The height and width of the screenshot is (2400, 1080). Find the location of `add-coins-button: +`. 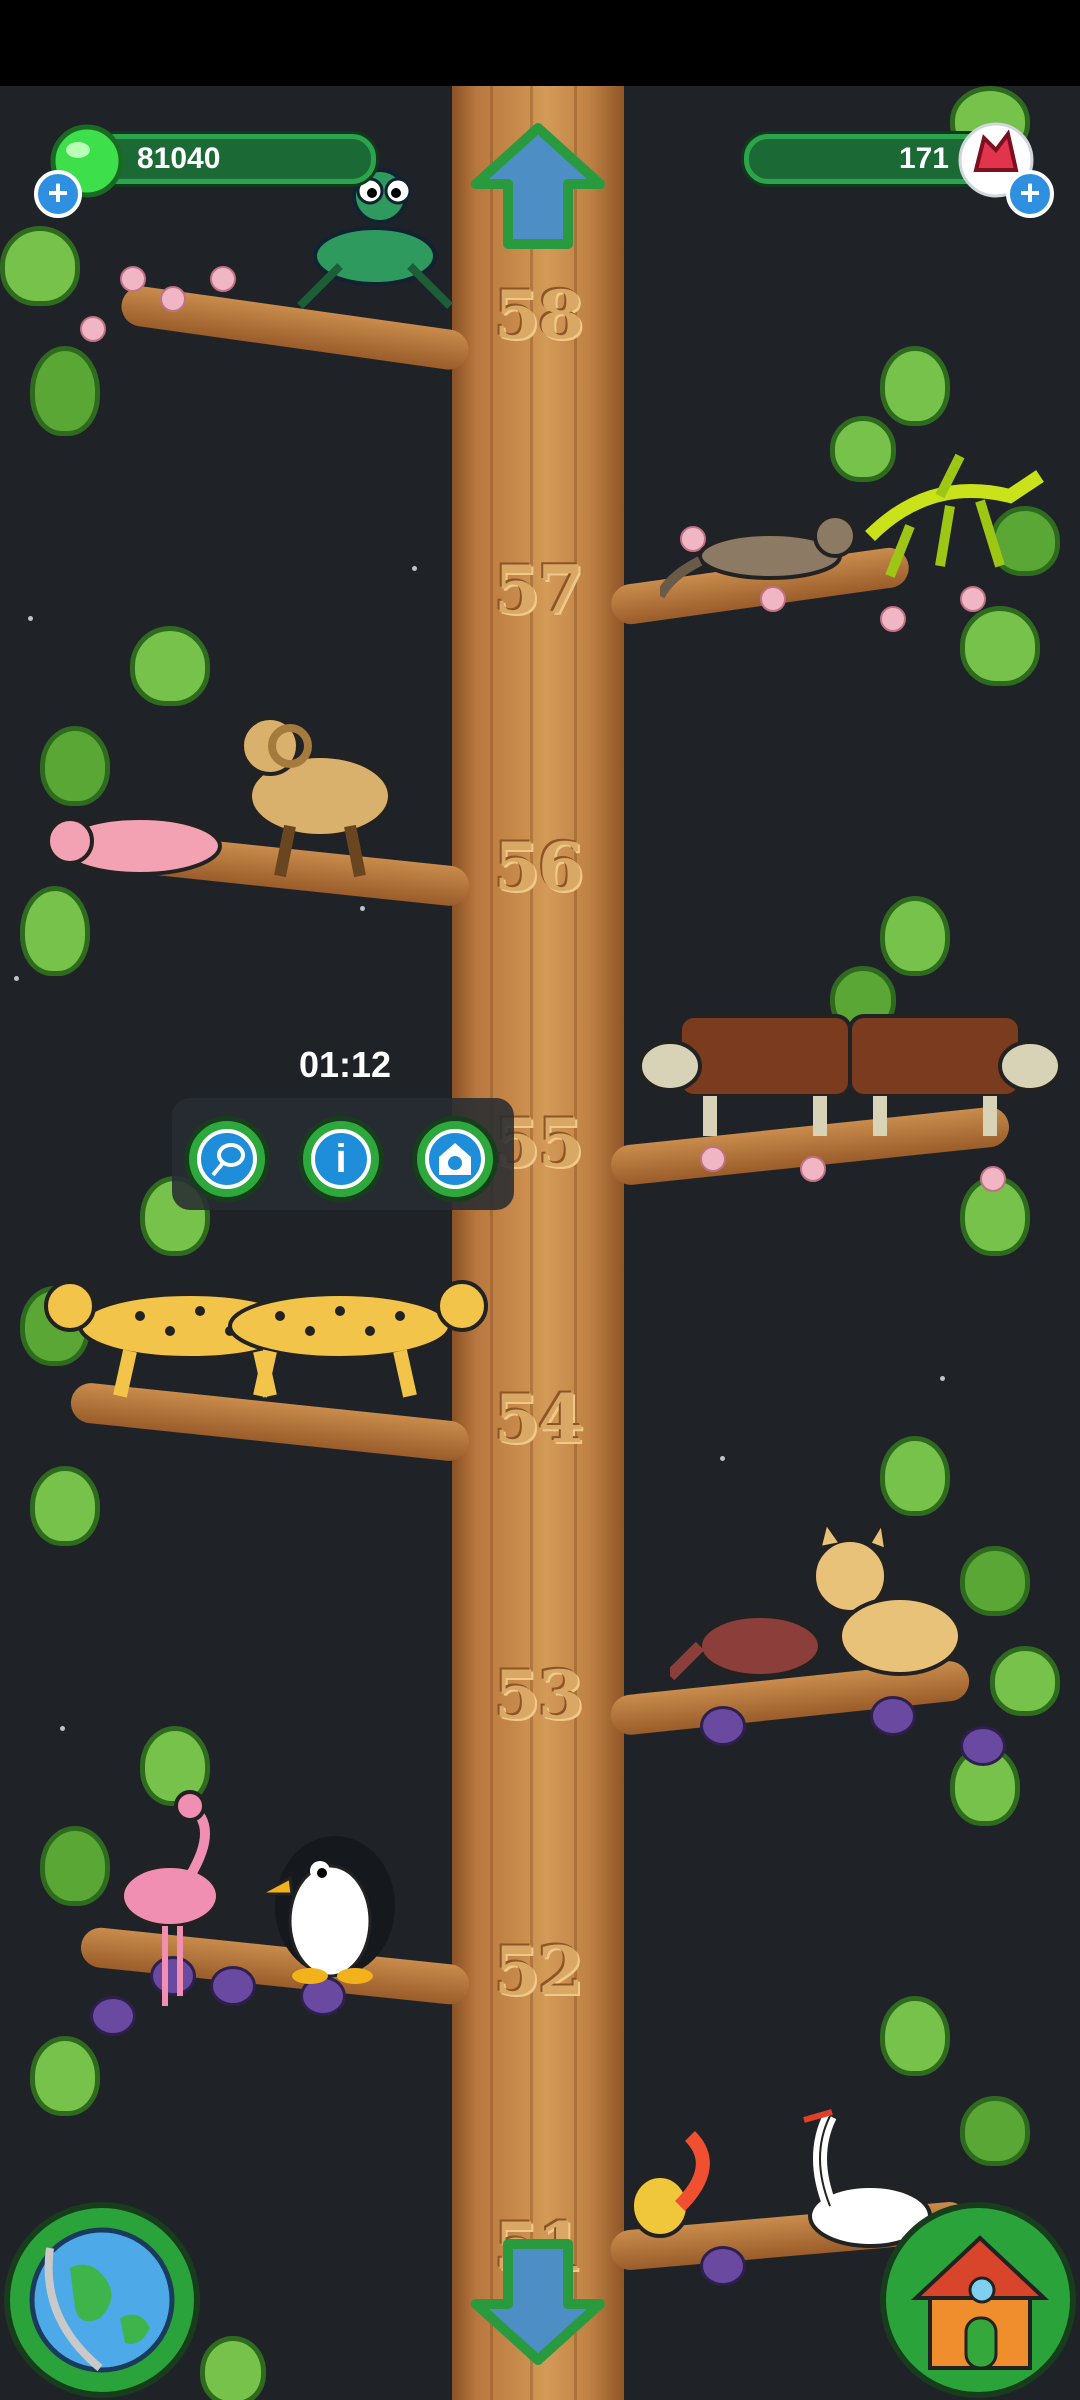

add-coins-button: + is located at coordinates (58, 194).